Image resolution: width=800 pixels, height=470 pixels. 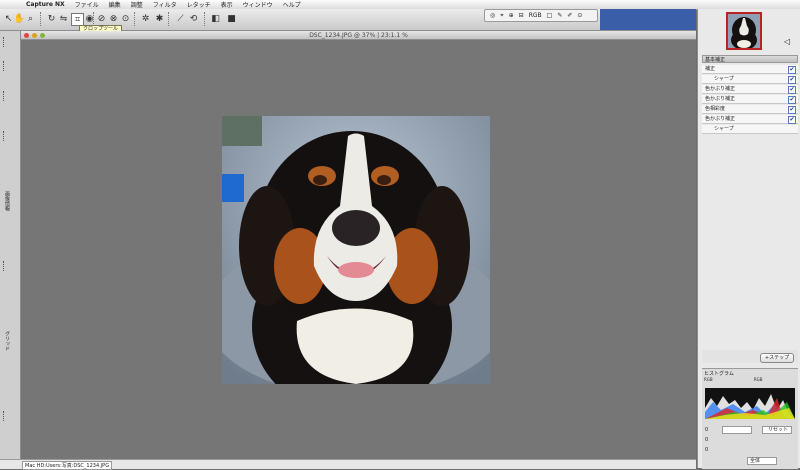 What do you see at coordinates (63, 18) in the screenshot?
I see `straighten-icon: ⇋` at bounding box center [63, 18].